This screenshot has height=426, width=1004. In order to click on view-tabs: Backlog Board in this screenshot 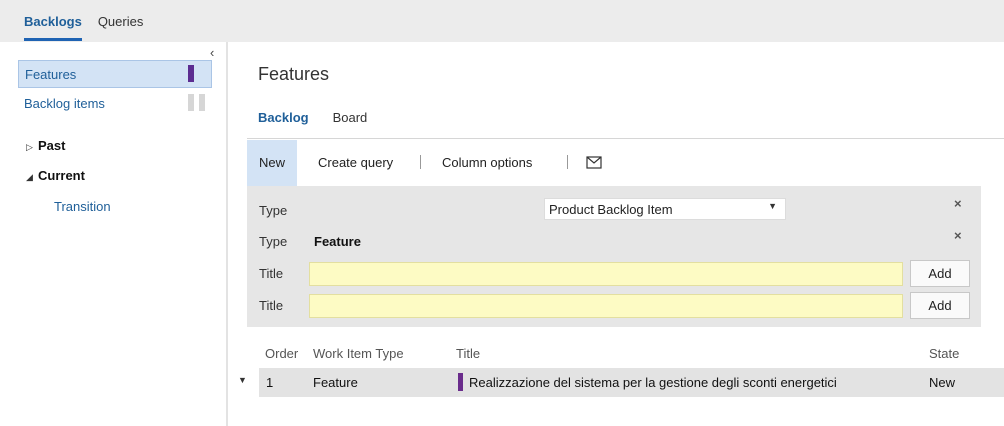, I will do `click(312, 117)`.